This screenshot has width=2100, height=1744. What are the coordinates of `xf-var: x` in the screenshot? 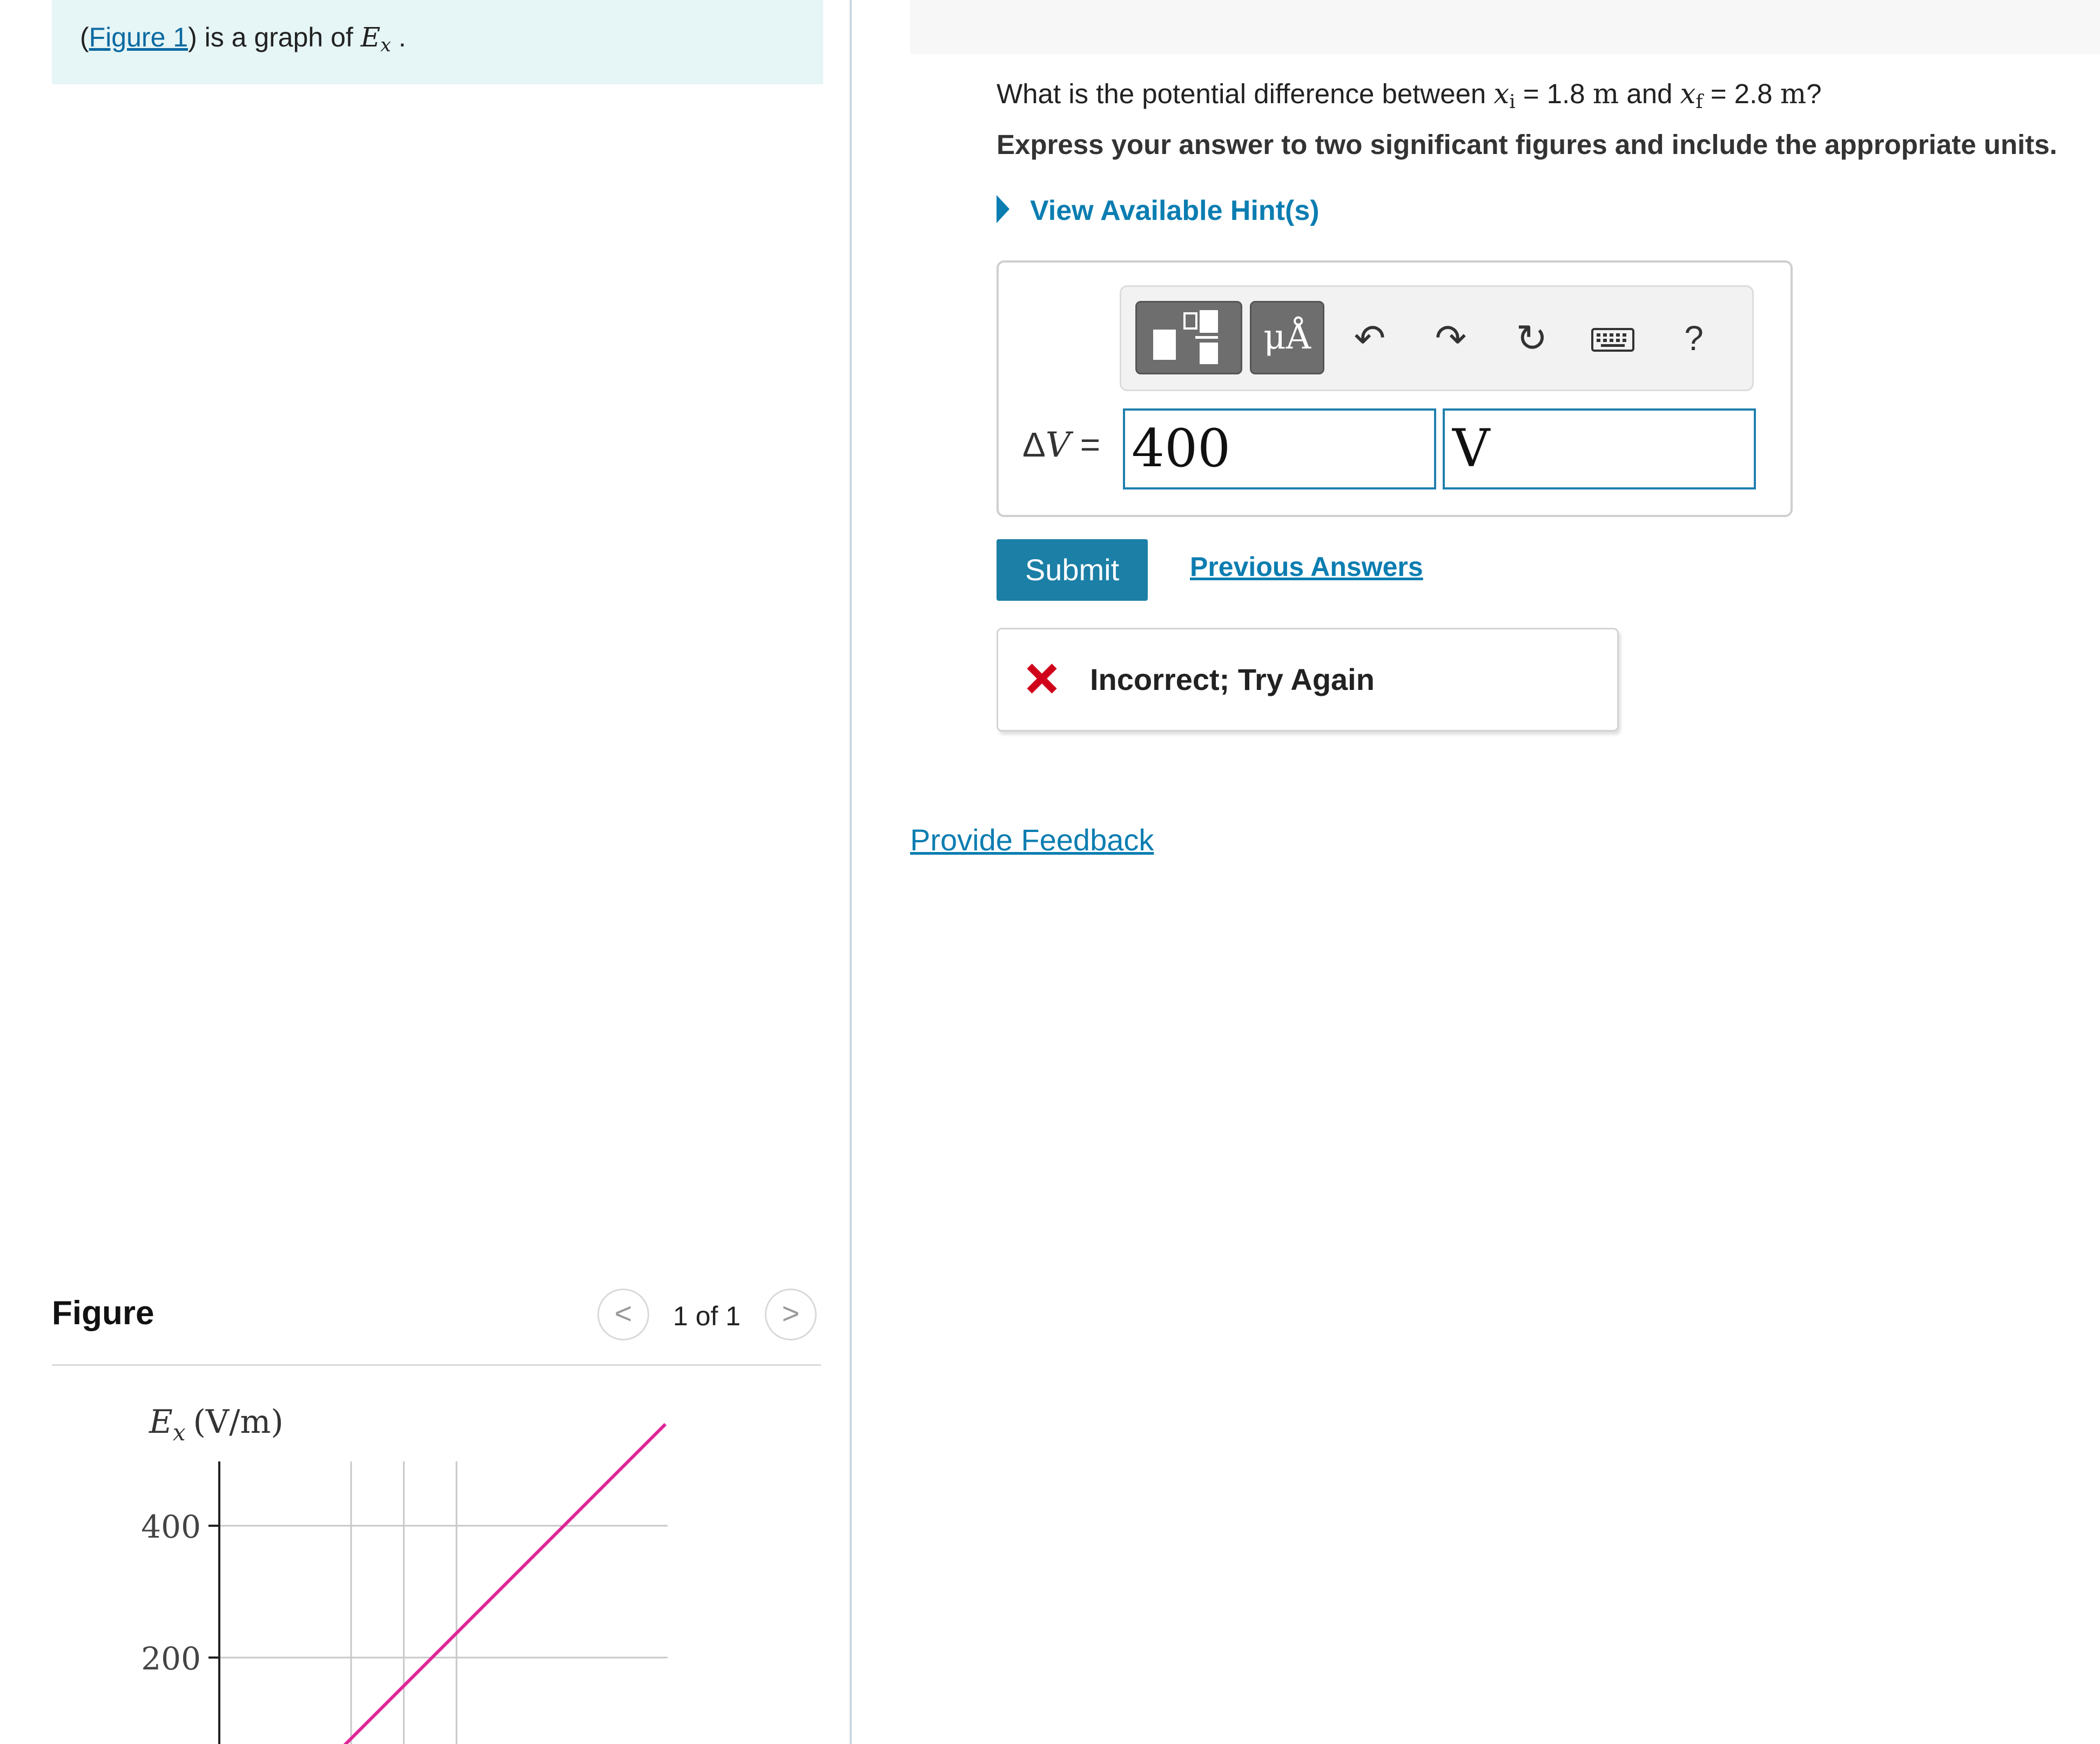 It's located at (1688, 94).